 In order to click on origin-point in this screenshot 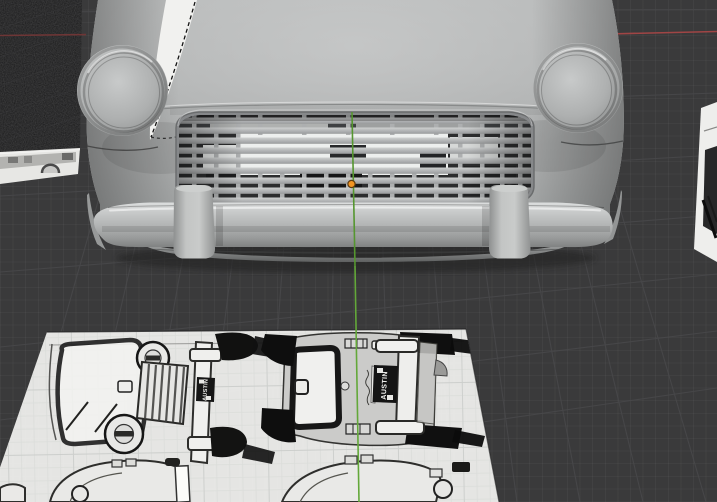, I will do `click(351, 184)`.